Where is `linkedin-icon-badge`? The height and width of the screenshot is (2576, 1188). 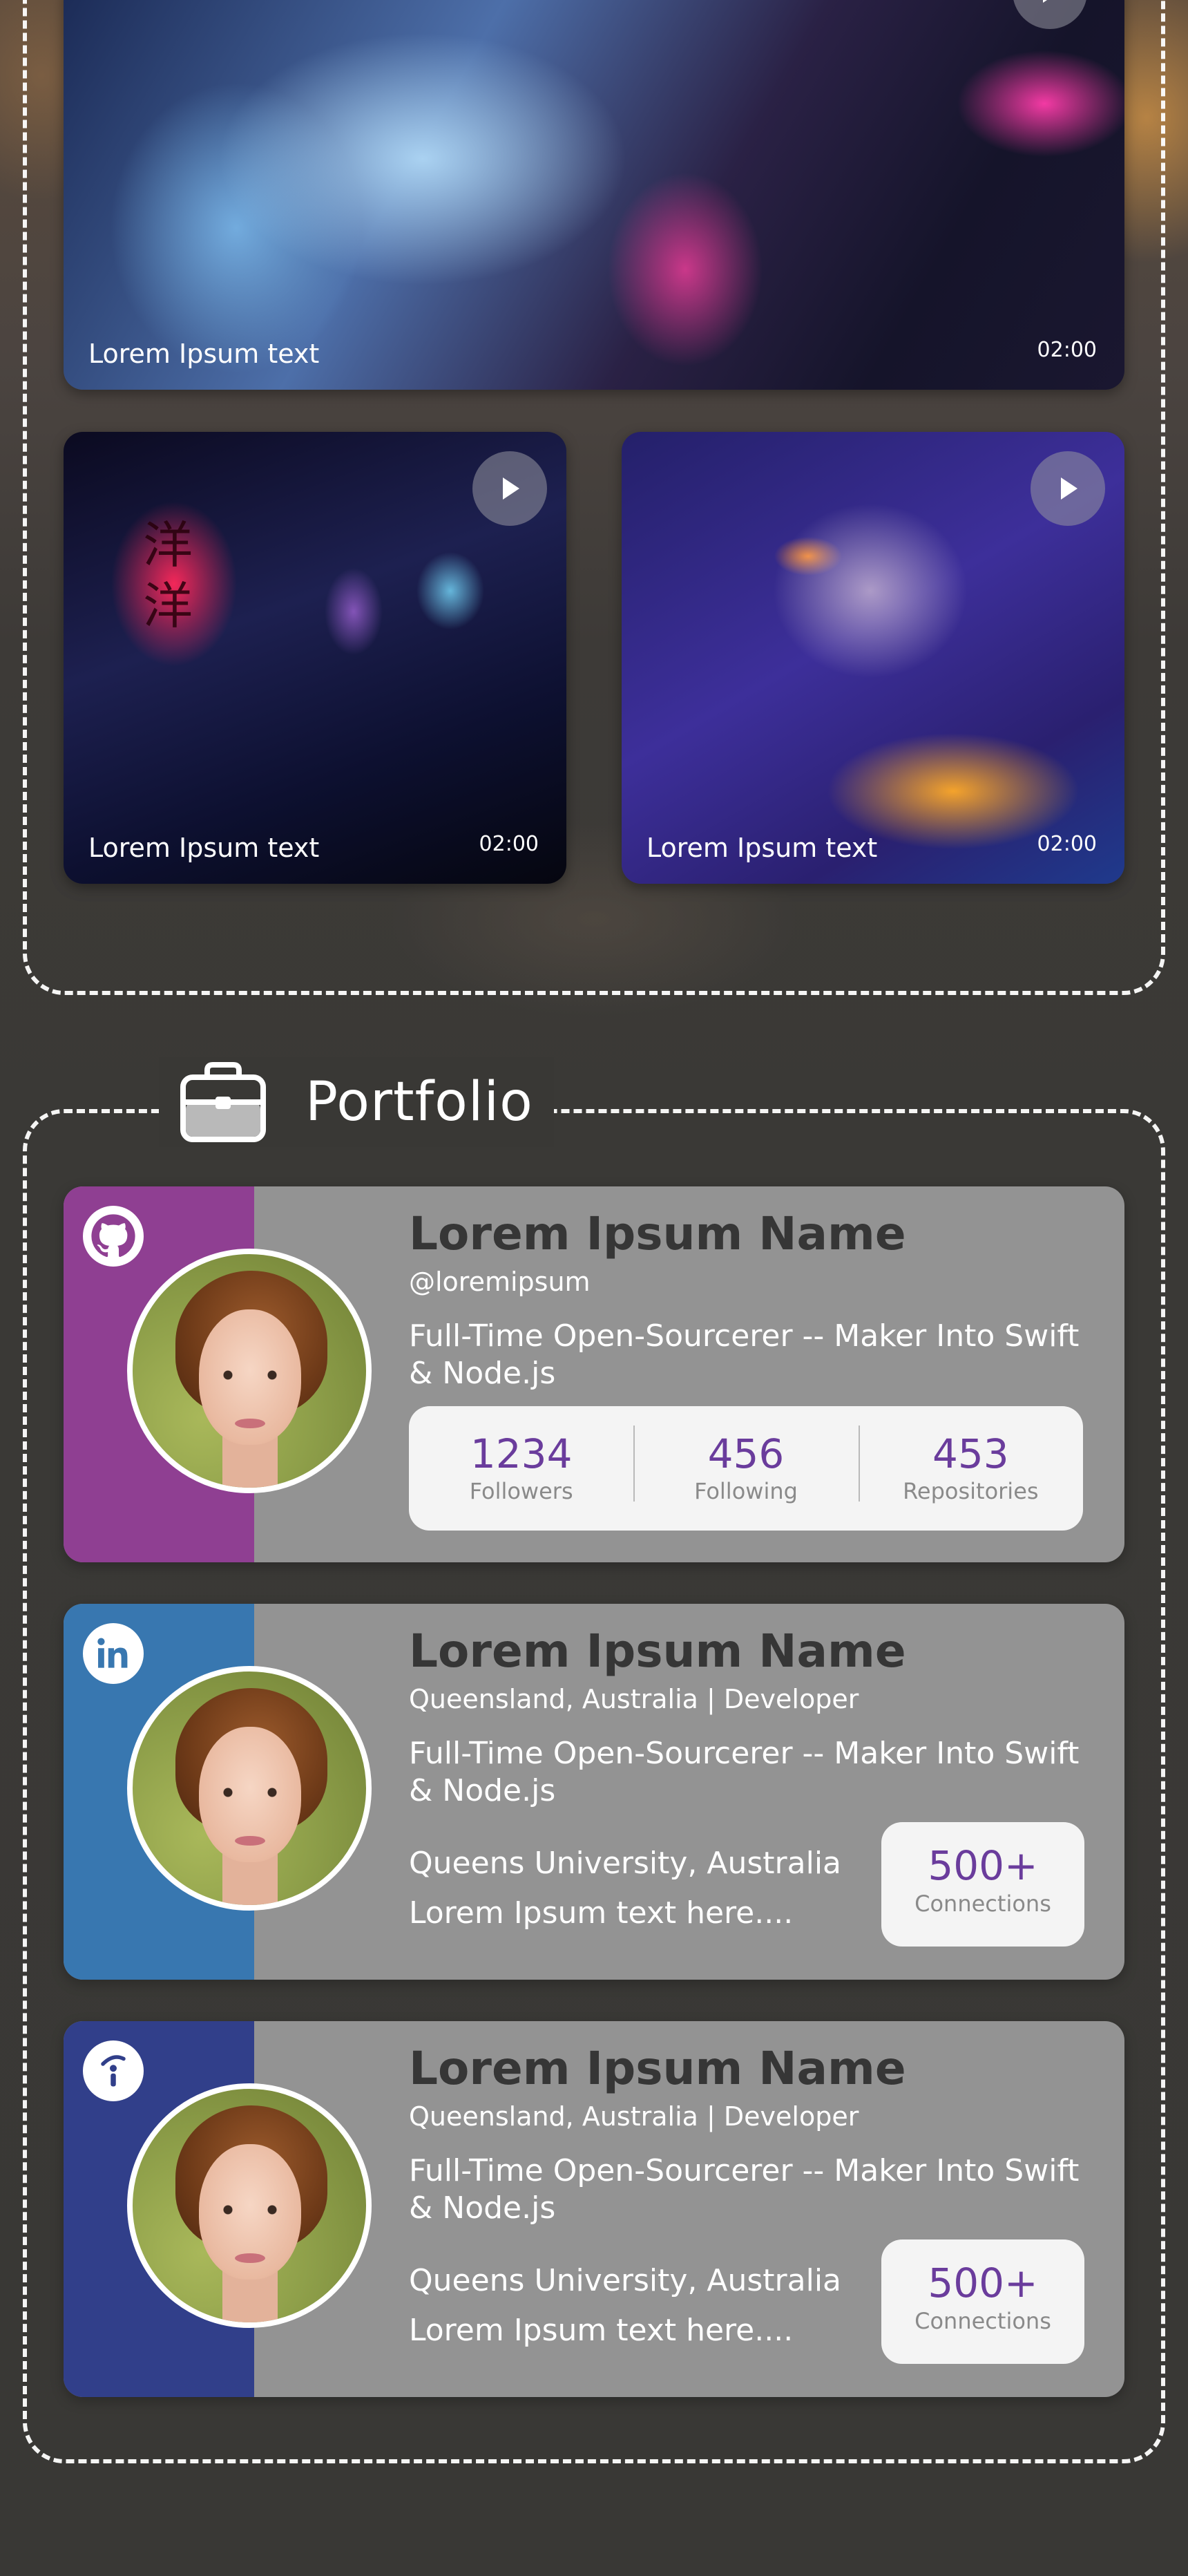 linkedin-icon-badge is located at coordinates (113, 1653).